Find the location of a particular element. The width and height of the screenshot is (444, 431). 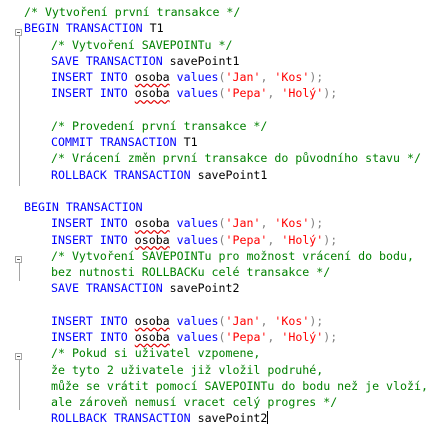

code-line: ROLLBACK TRANSACTION savePoint1 is located at coordinates (233, 175).